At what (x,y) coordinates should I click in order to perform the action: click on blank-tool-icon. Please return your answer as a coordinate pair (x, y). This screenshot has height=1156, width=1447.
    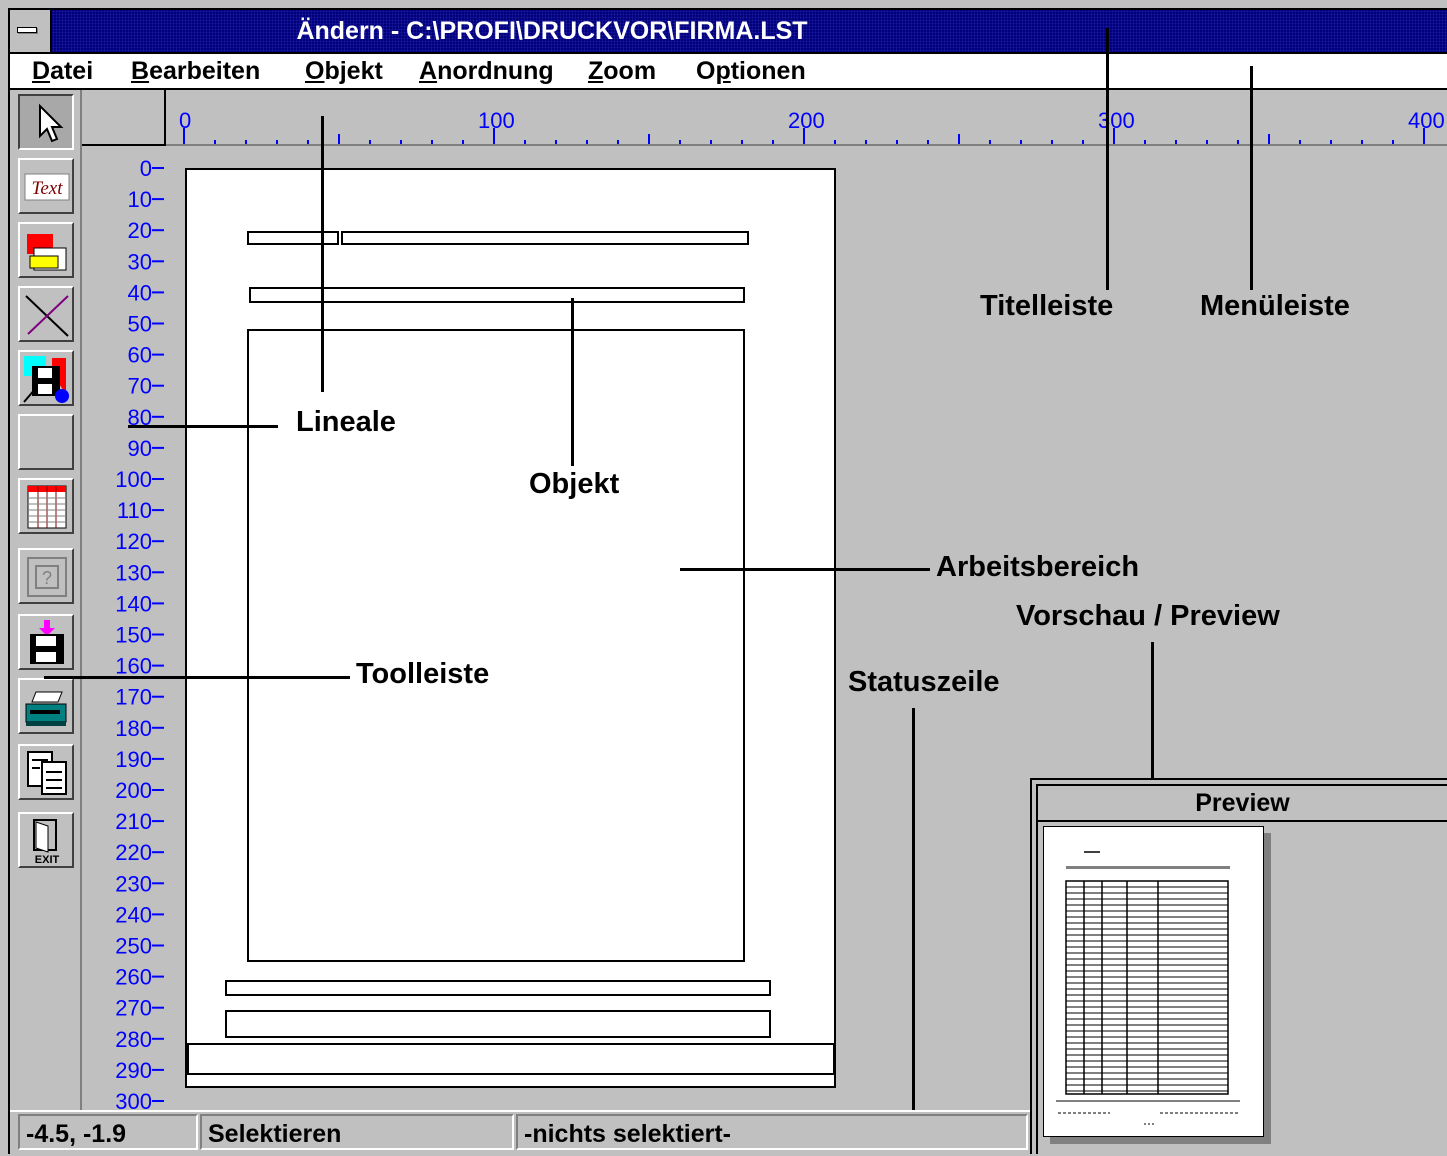
    Looking at the image, I should click on (47, 443).